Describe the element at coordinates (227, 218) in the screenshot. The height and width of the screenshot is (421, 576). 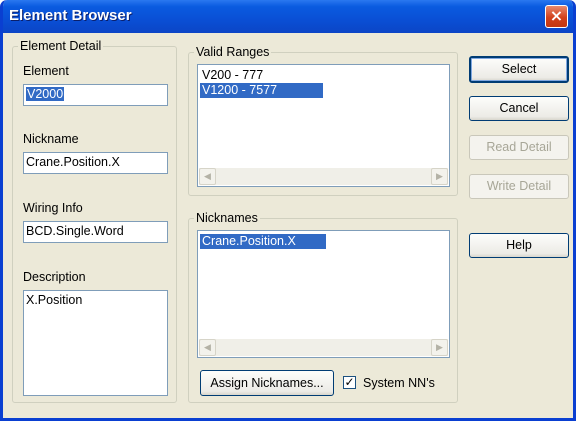
I see `nicknames-title: Nicknames` at that location.